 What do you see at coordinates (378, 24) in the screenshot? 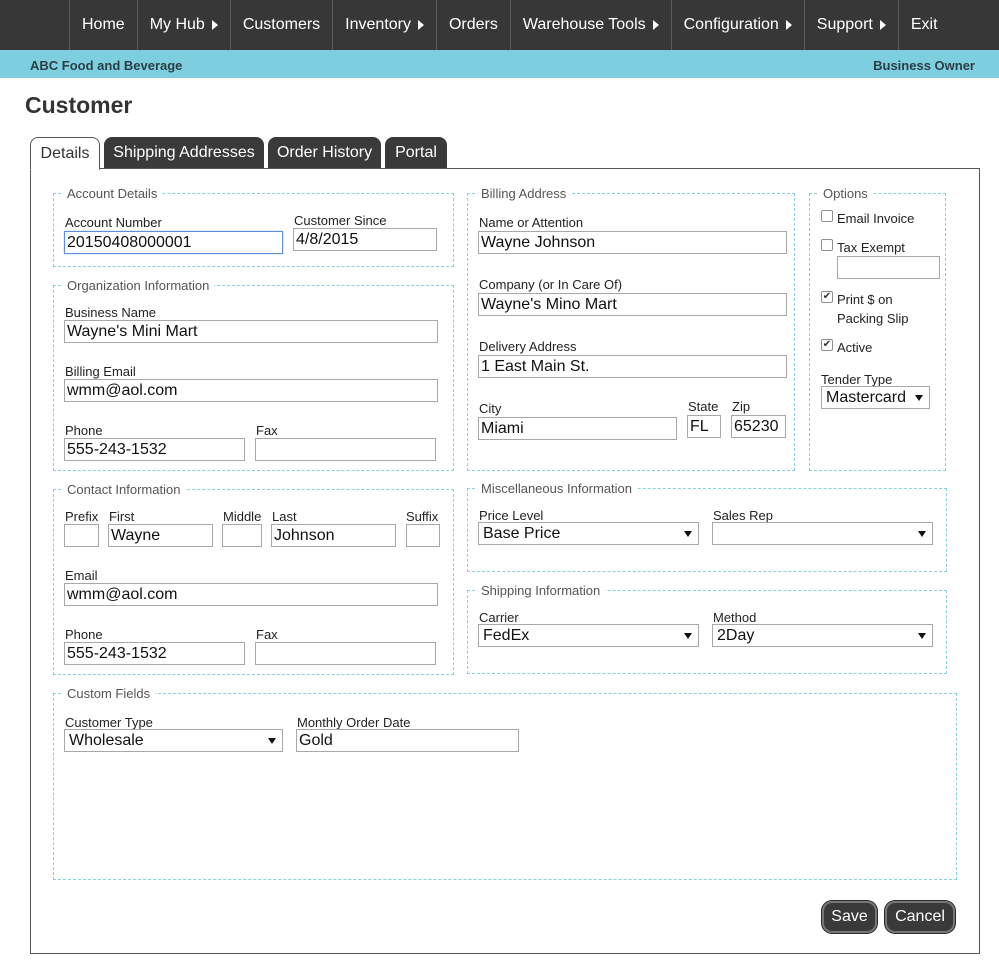
I see `nav-item-label: Inventory` at bounding box center [378, 24].